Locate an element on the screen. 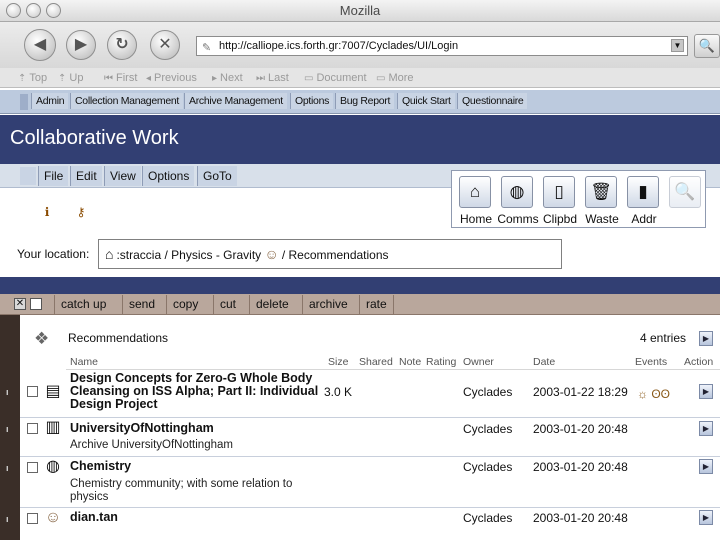 The width and height of the screenshot is (720, 540). site-nav-first: ⏮ First is located at coordinates (120, 78).